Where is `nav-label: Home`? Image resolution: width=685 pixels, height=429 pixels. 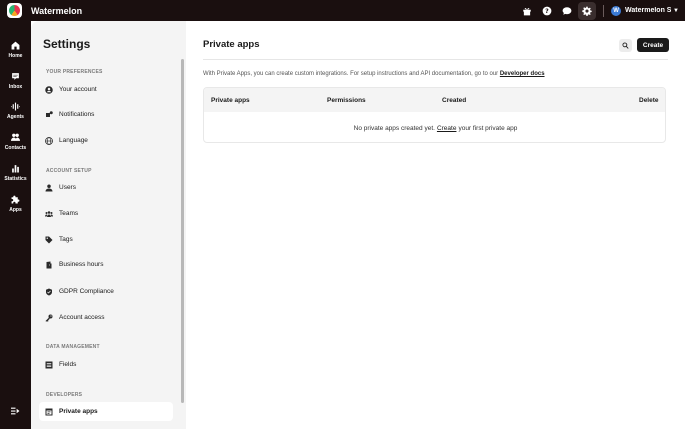 nav-label: Home is located at coordinates (15, 56).